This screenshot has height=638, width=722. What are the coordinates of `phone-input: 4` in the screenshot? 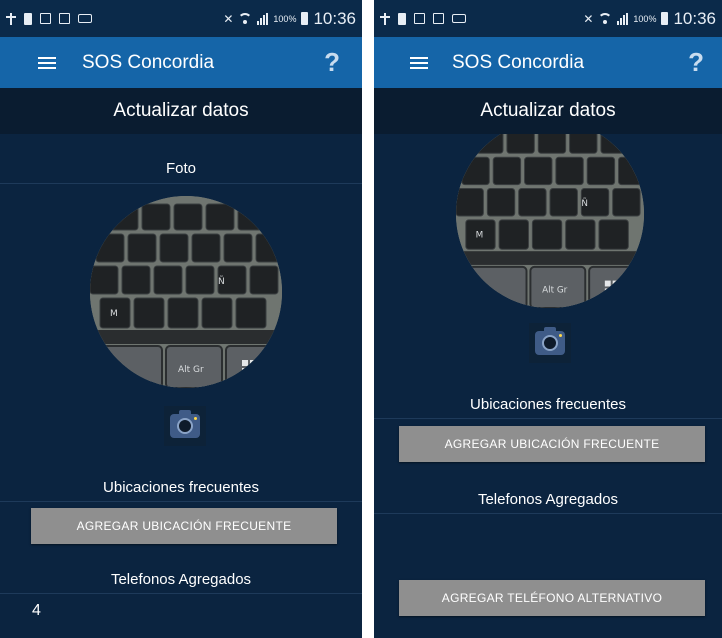 It's located at (36, 611).